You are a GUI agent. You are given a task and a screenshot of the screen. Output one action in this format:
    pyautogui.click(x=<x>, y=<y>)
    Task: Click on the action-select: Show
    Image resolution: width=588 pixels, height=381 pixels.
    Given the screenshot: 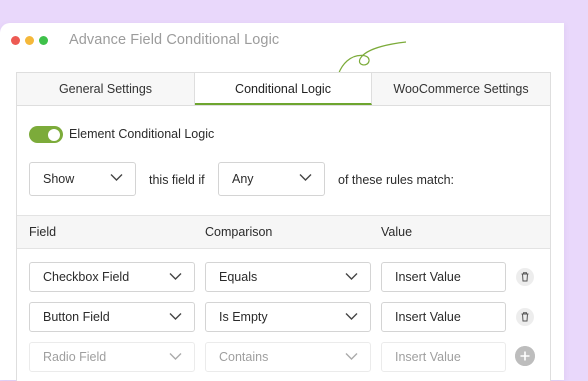 What is the action you would take?
    pyautogui.click(x=82, y=179)
    